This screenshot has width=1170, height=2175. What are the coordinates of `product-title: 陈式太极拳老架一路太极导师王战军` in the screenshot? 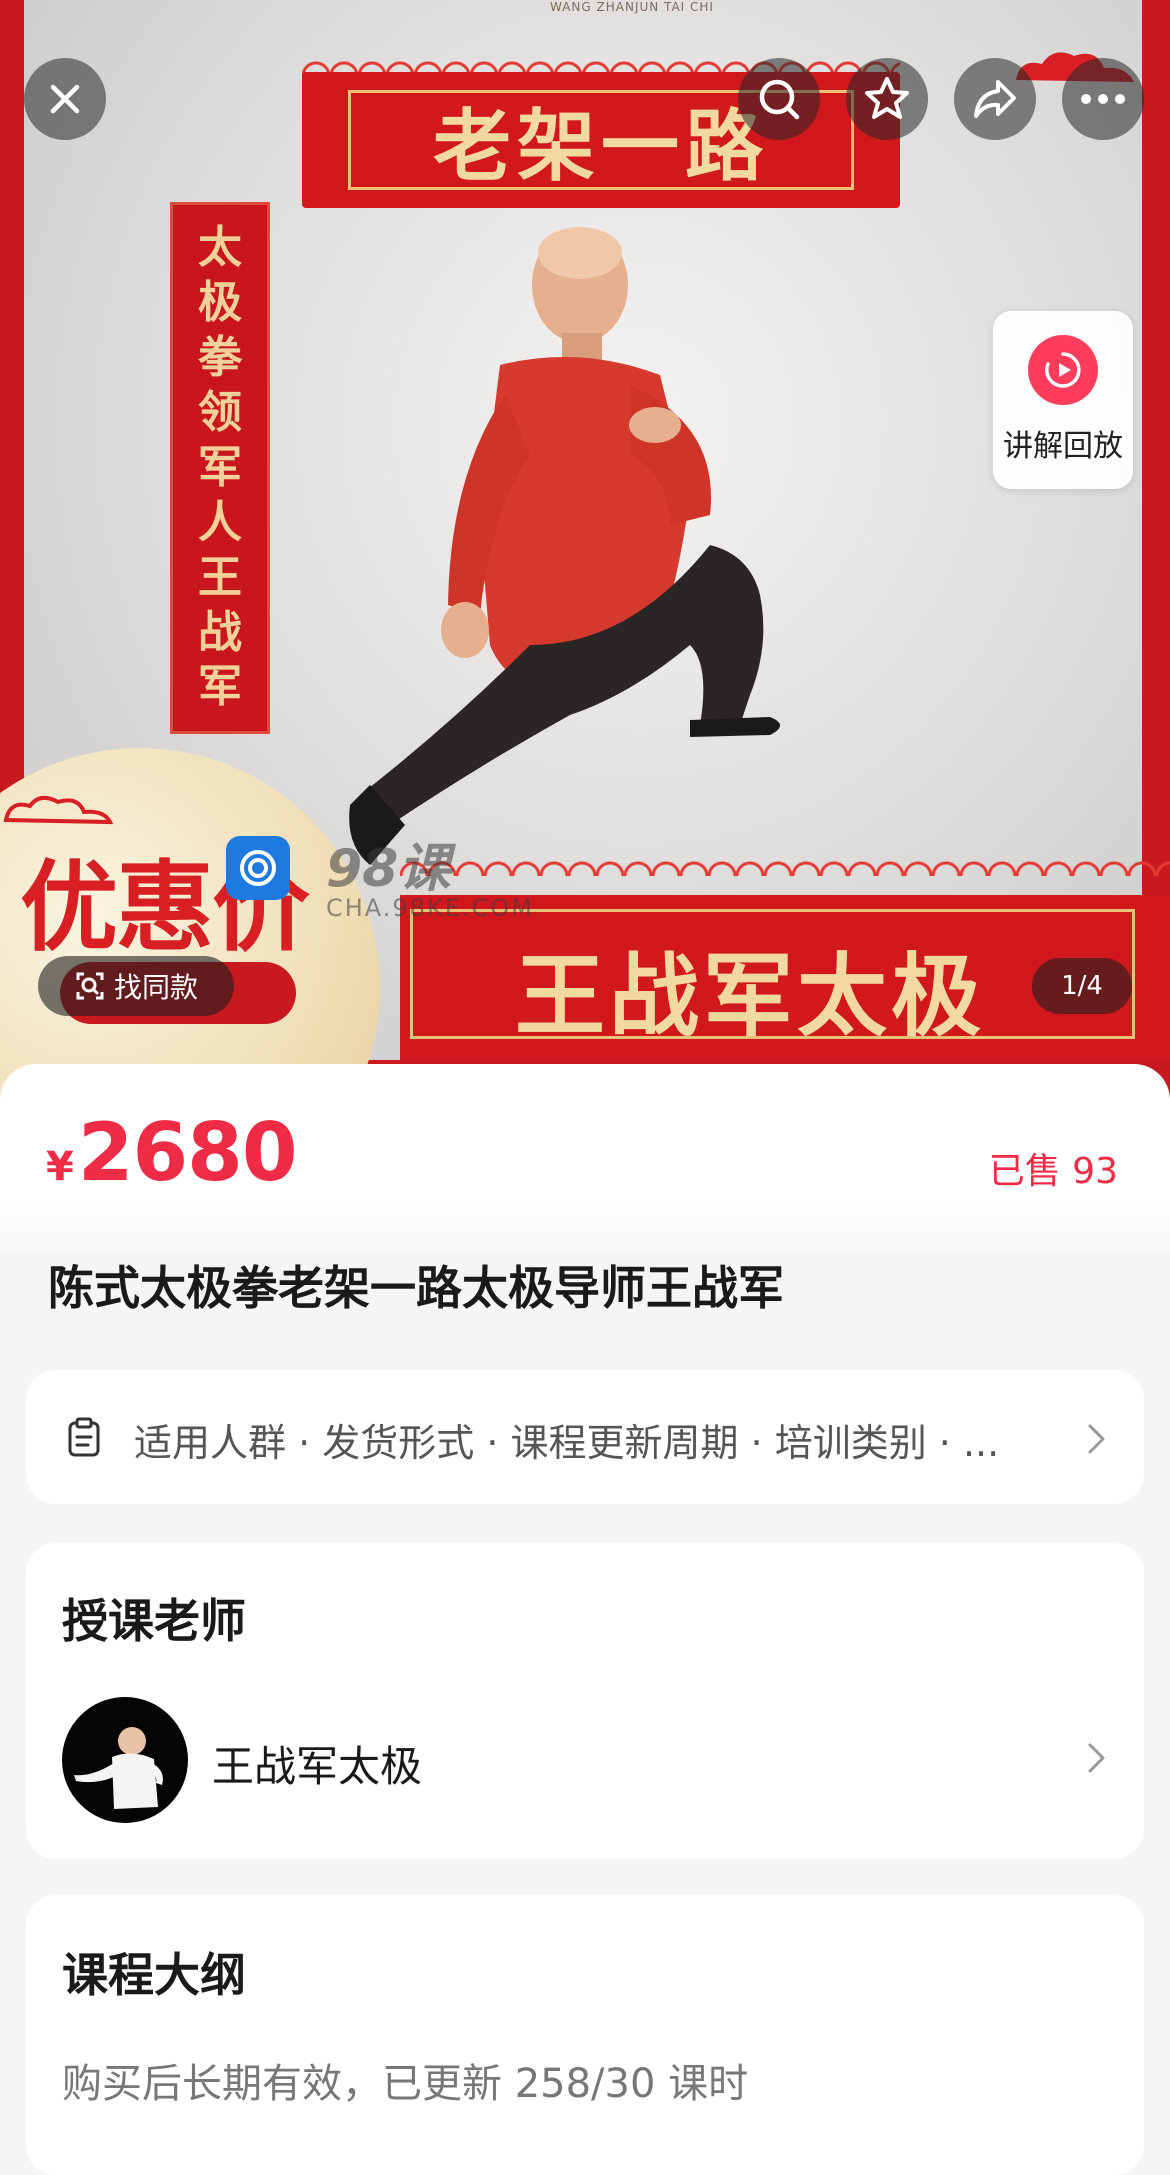 It's located at (416, 1288).